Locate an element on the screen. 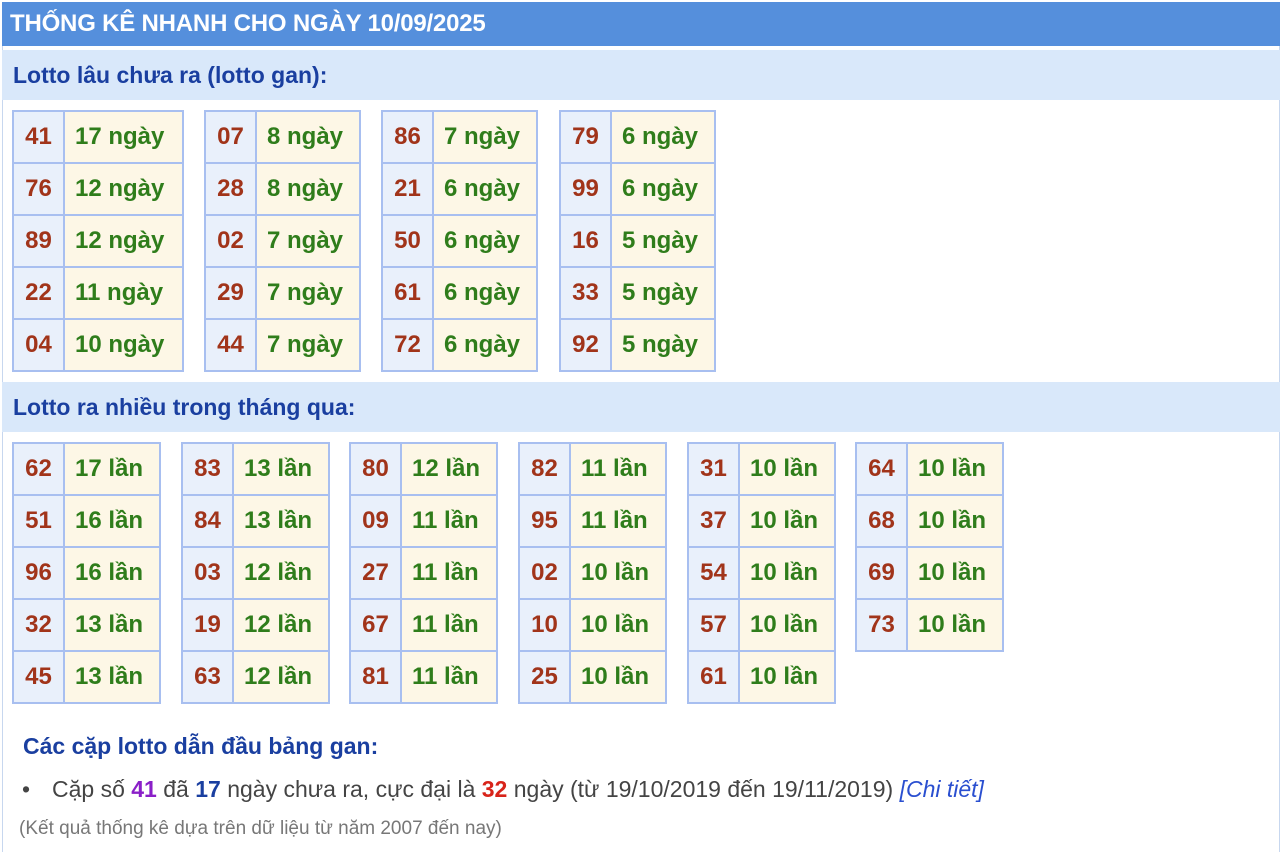  table-row: 27 11 lần is located at coordinates (423, 573).